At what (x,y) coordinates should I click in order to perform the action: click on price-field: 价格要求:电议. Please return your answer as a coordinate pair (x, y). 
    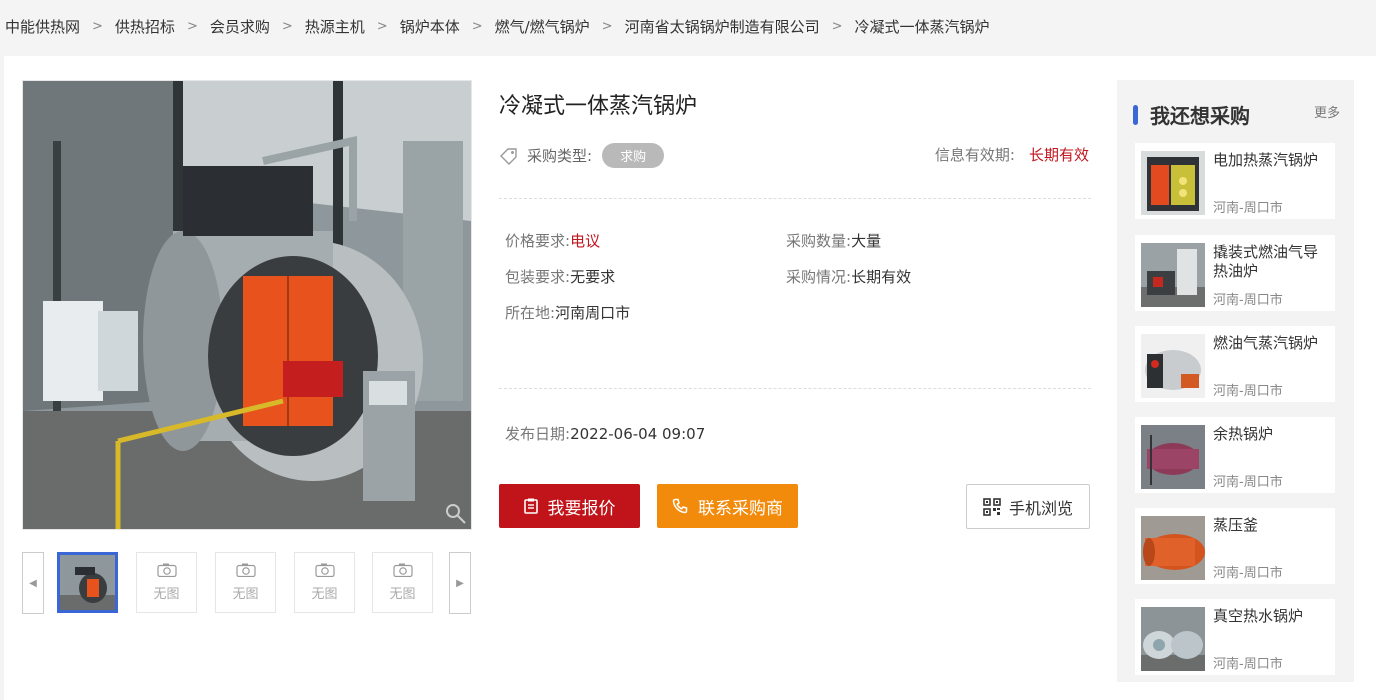
    Looking at the image, I should click on (552, 240).